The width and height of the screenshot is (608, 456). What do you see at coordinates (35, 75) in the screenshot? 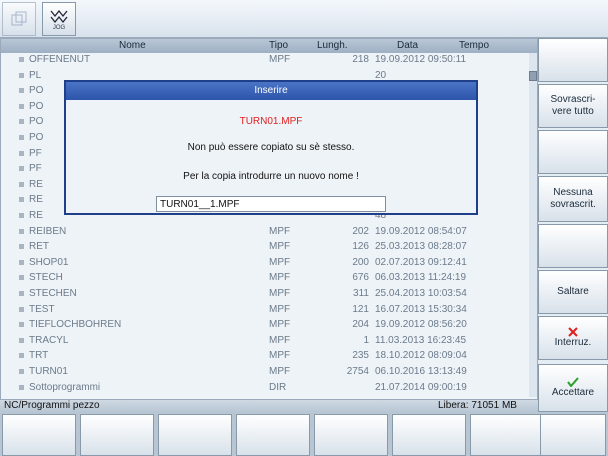
I see `file-name: PL` at bounding box center [35, 75].